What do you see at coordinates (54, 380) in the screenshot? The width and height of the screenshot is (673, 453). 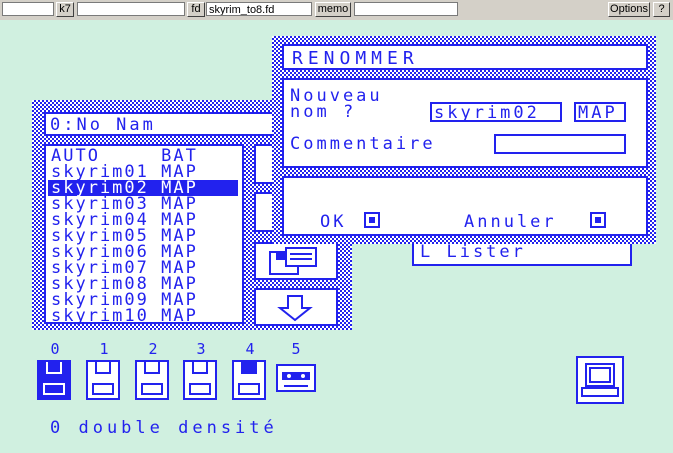 I see `drive-0-floppy-icon` at bounding box center [54, 380].